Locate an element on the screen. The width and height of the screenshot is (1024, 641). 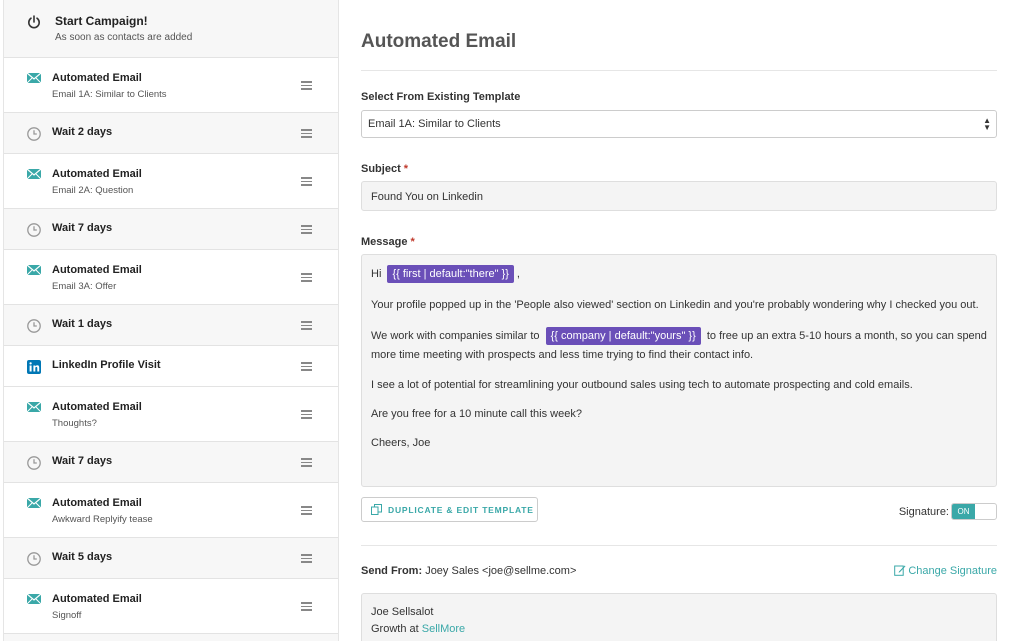
sidebar-step-email: Automated Email Thoughts? is located at coordinates (171, 414).